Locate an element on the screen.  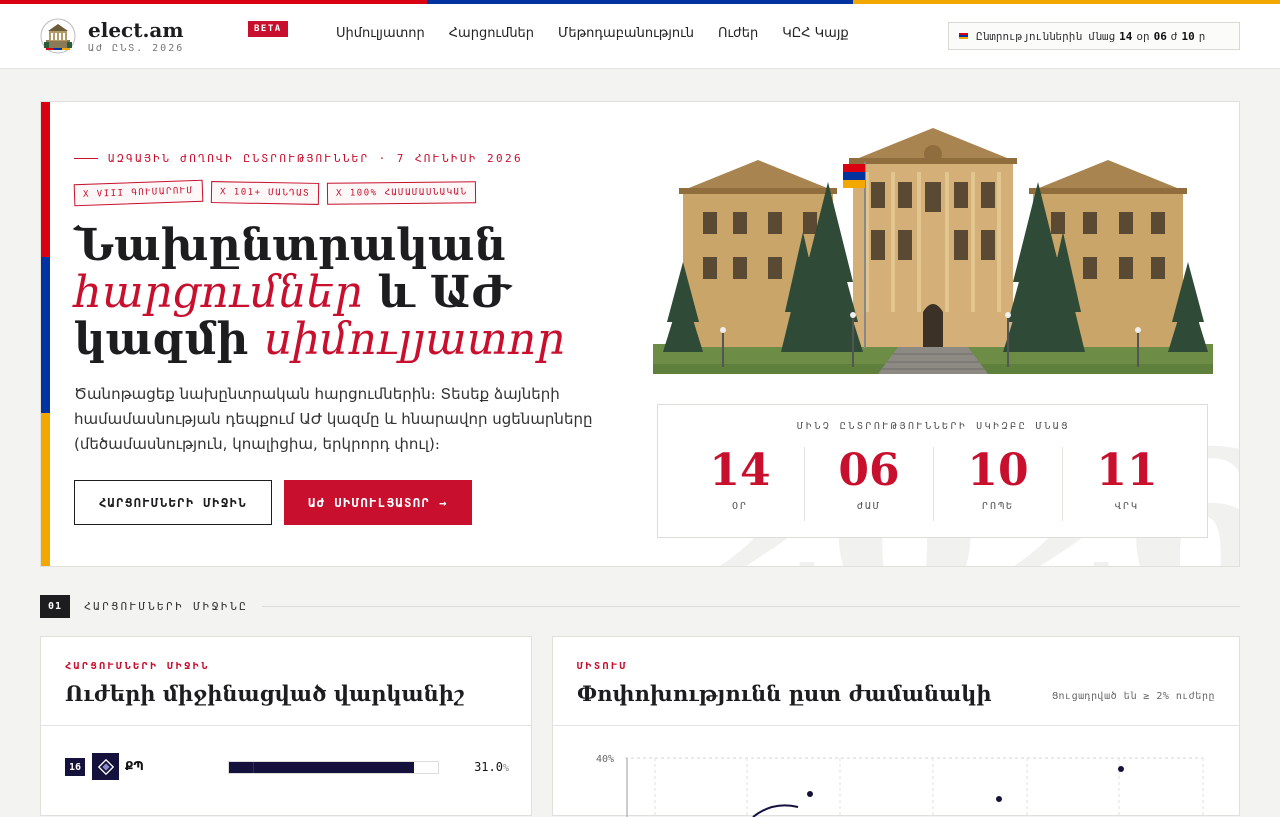
trend-chart: 40% is located at coordinates (900, 785).